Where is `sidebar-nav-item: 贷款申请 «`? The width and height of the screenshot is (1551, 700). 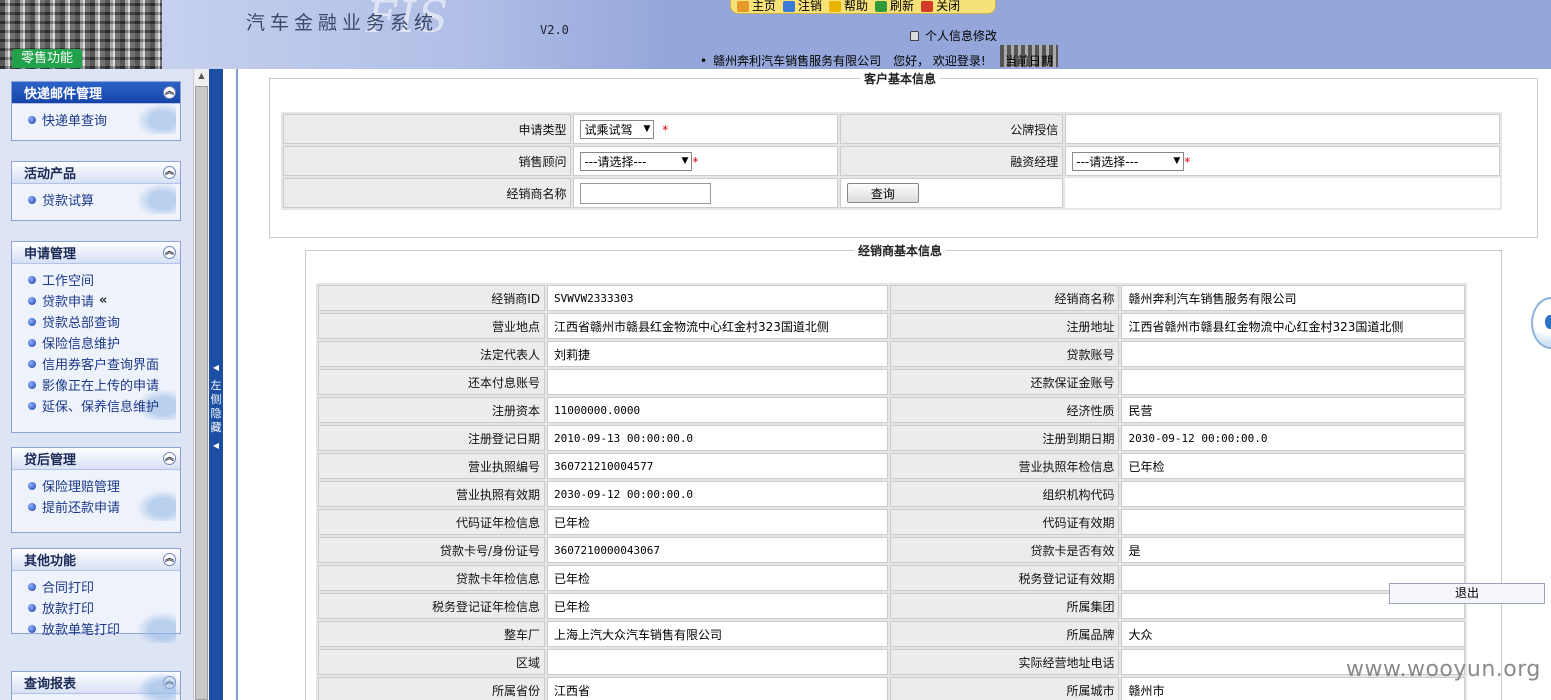 sidebar-nav-item: 贷款申请 « is located at coordinates (104, 300).